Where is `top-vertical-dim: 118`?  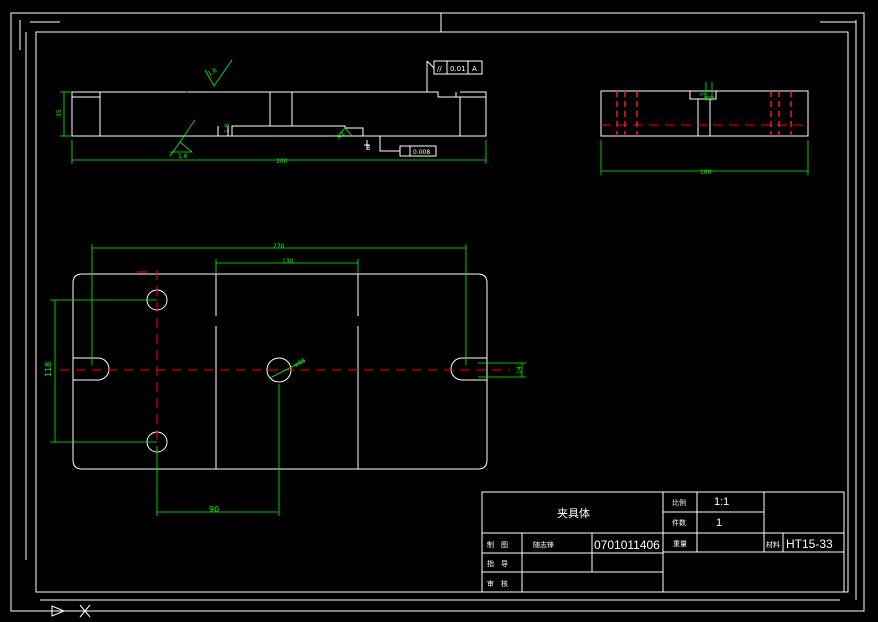 top-vertical-dim: 118 is located at coordinates (48, 369).